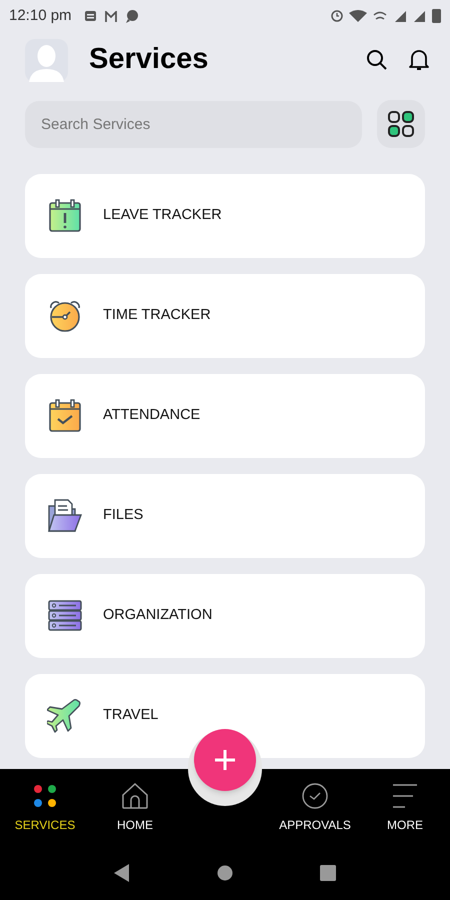  What do you see at coordinates (148, 60) in the screenshot?
I see `page-title: Services` at bounding box center [148, 60].